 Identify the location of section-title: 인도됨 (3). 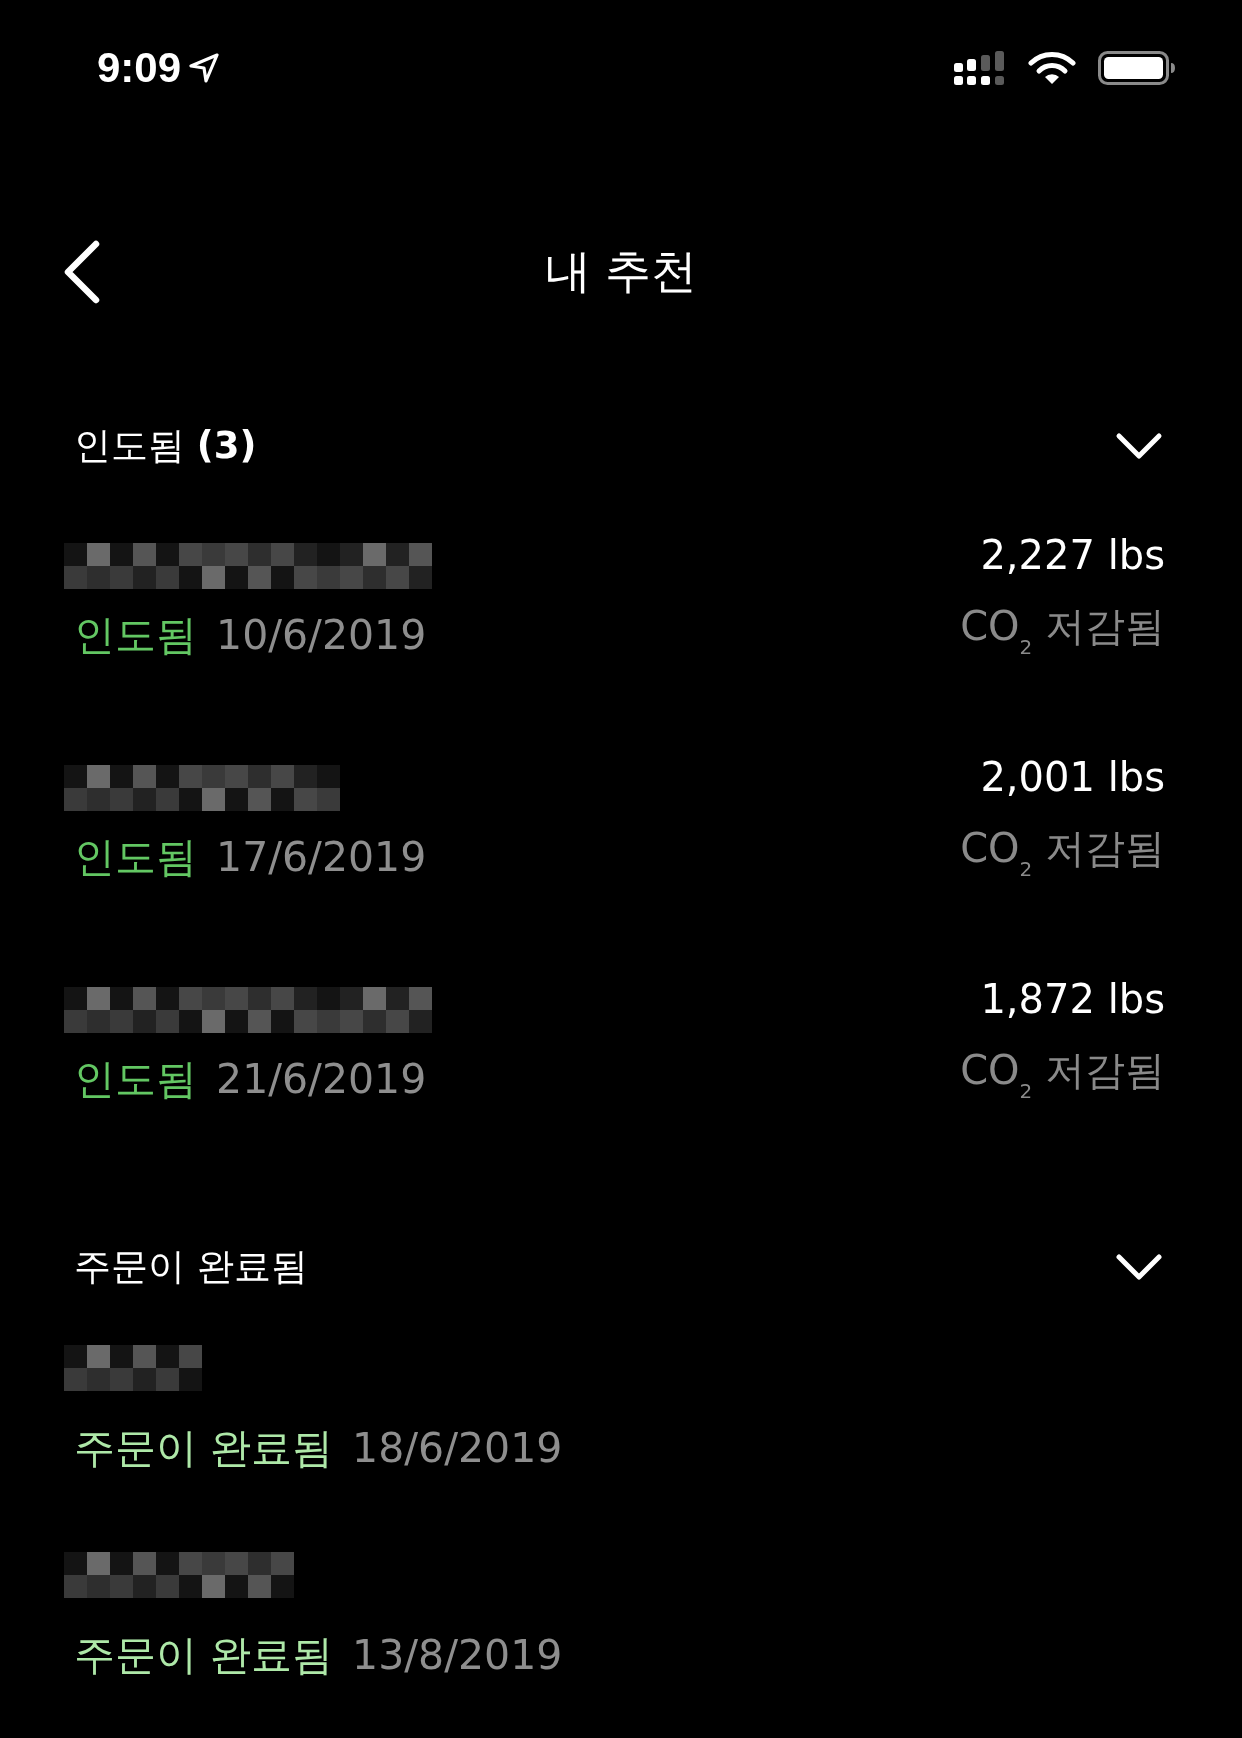
(165, 446).